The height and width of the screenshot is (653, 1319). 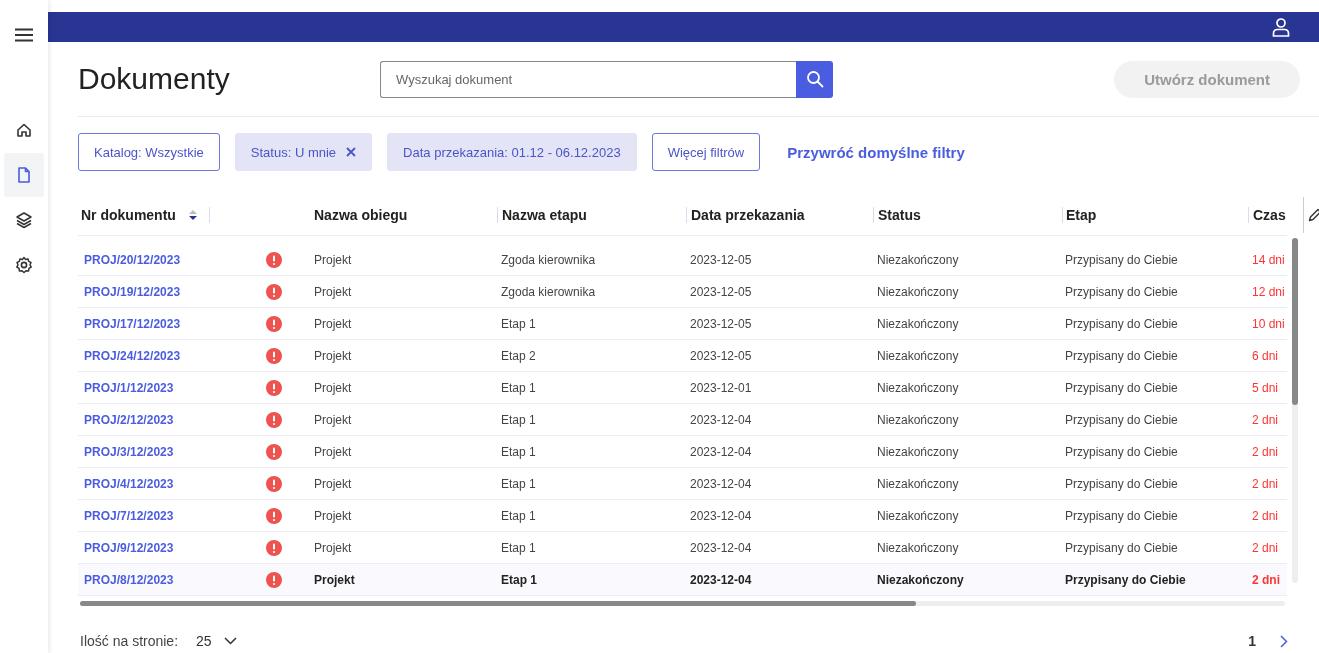 I want to click on table-cell: 6 dni, so click(x=1265, y=355).